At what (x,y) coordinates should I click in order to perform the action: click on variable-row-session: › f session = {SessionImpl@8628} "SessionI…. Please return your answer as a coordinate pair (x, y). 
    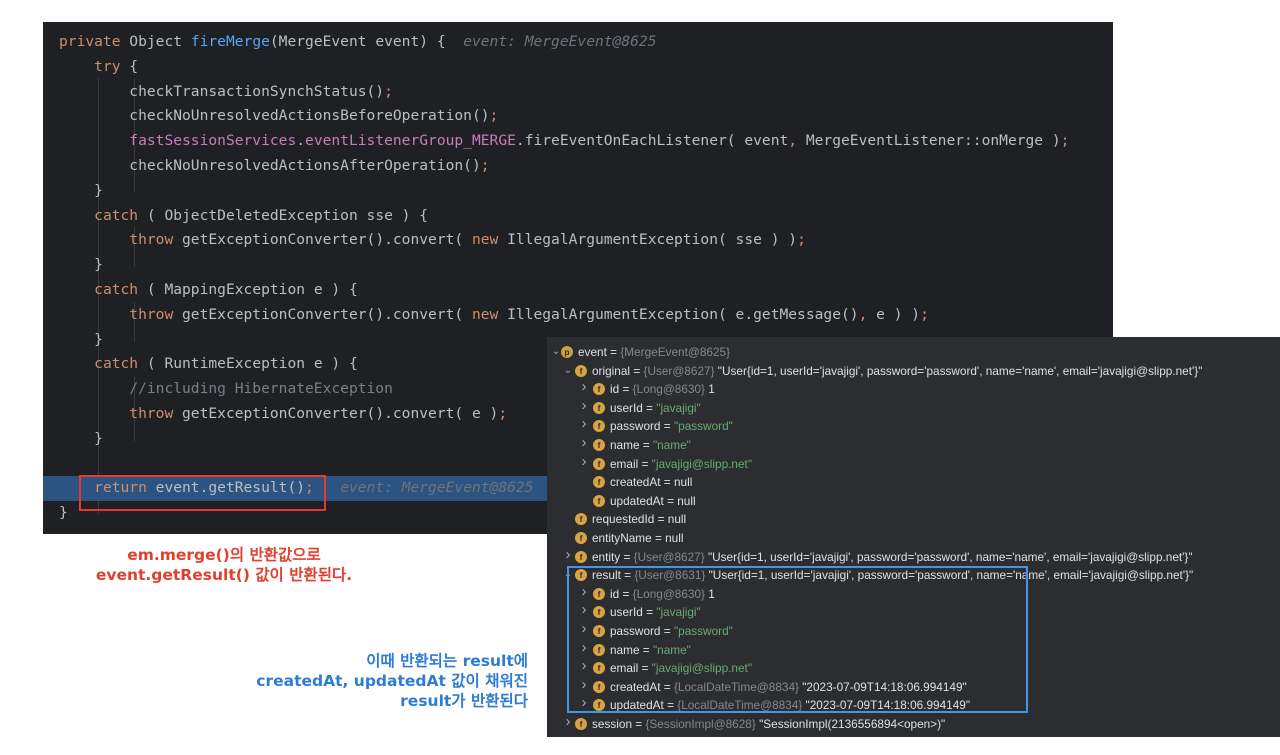
    Looking at the image, I should click on (913, 723).